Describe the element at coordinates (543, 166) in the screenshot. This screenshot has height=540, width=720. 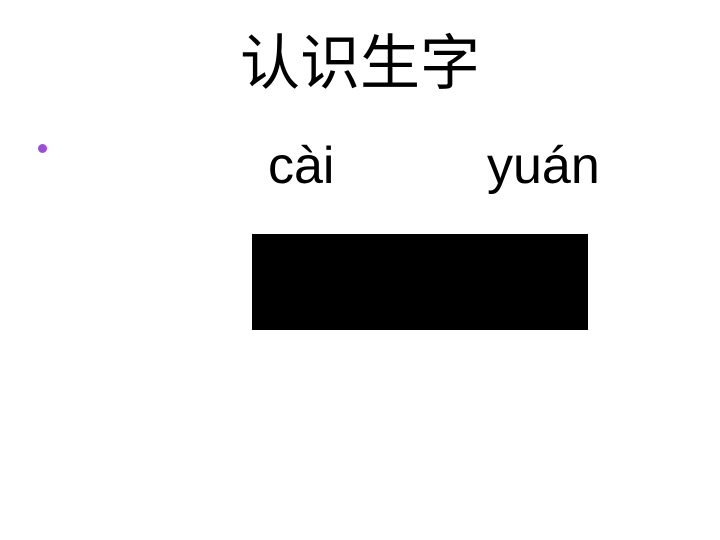
I see `pinyin-yuan: yuán` at that location.